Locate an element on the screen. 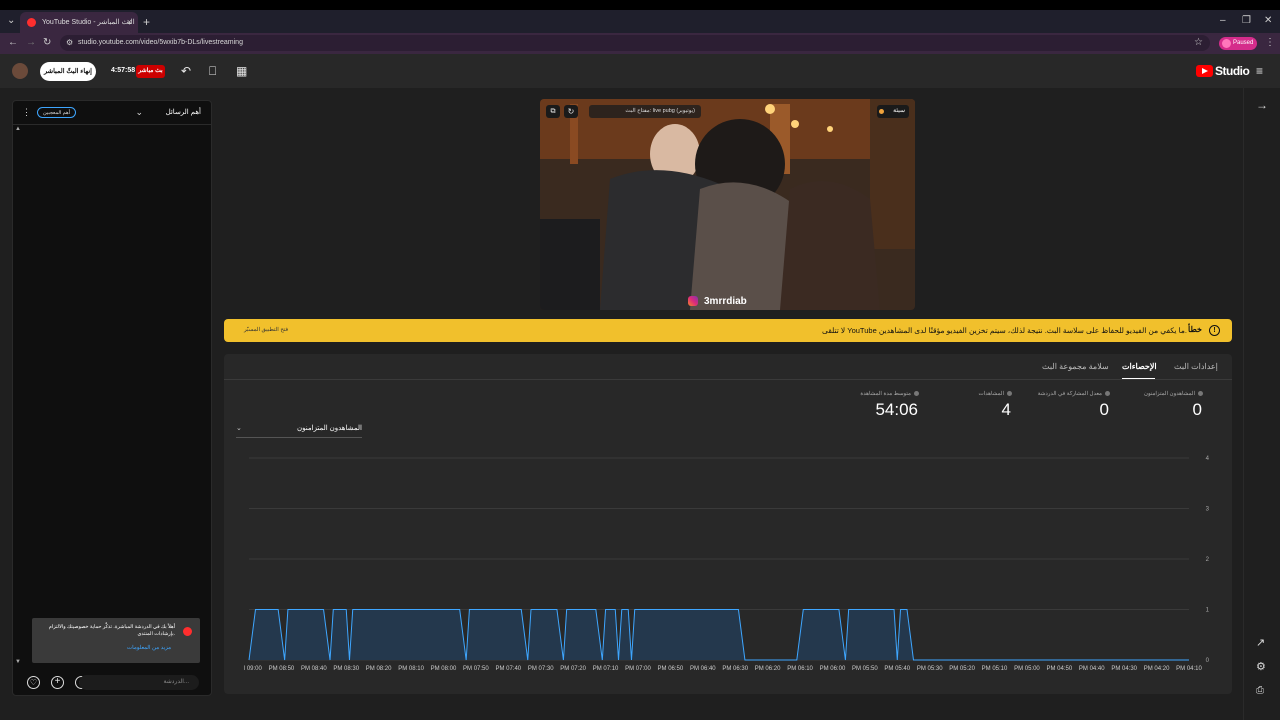  browser-tab: YouTube Studio - البث المباشر × is located at coordinates (79, 22).